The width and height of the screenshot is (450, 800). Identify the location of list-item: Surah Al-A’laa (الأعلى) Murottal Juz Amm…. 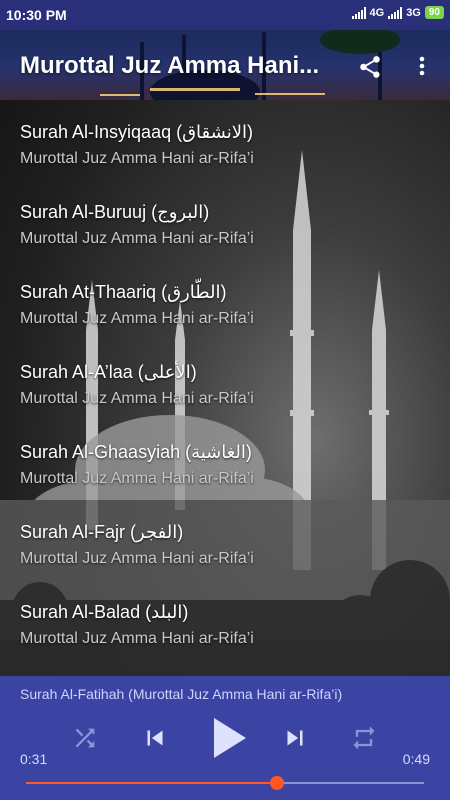
(225, 380).